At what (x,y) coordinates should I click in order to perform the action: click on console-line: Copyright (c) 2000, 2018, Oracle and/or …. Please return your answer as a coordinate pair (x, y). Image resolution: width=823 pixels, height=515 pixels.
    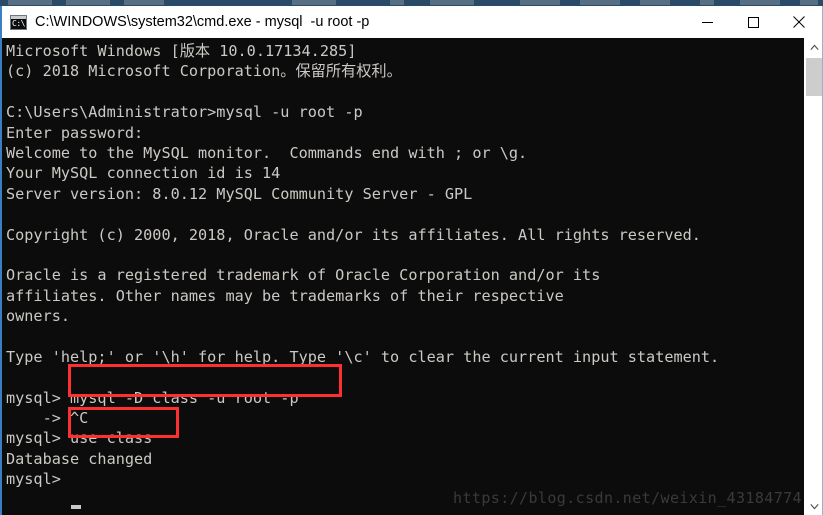
    Looking at the image, I should click on (353, 234).